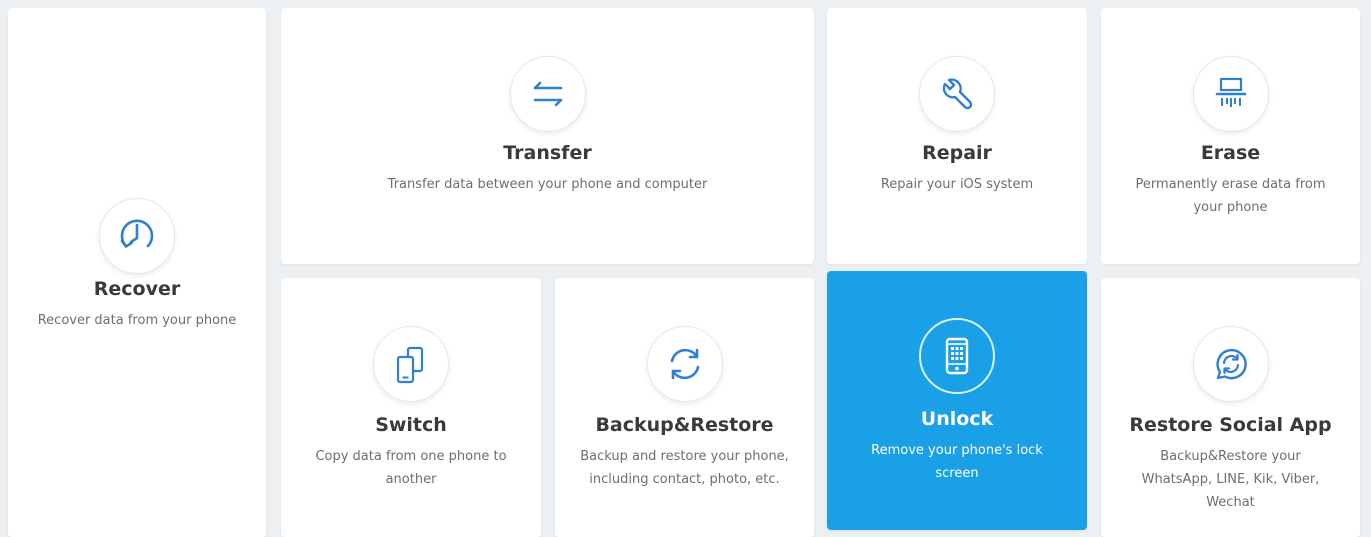 The width and height of the screenshot is (1371, 537). Describe the element at coordinates (411, 468) in the screenshot. I see `tool-description: Copy data from one phone to another` at that location.